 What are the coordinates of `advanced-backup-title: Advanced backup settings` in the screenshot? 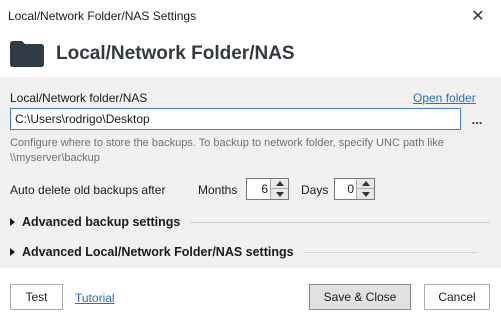 It's located at (101, 222).